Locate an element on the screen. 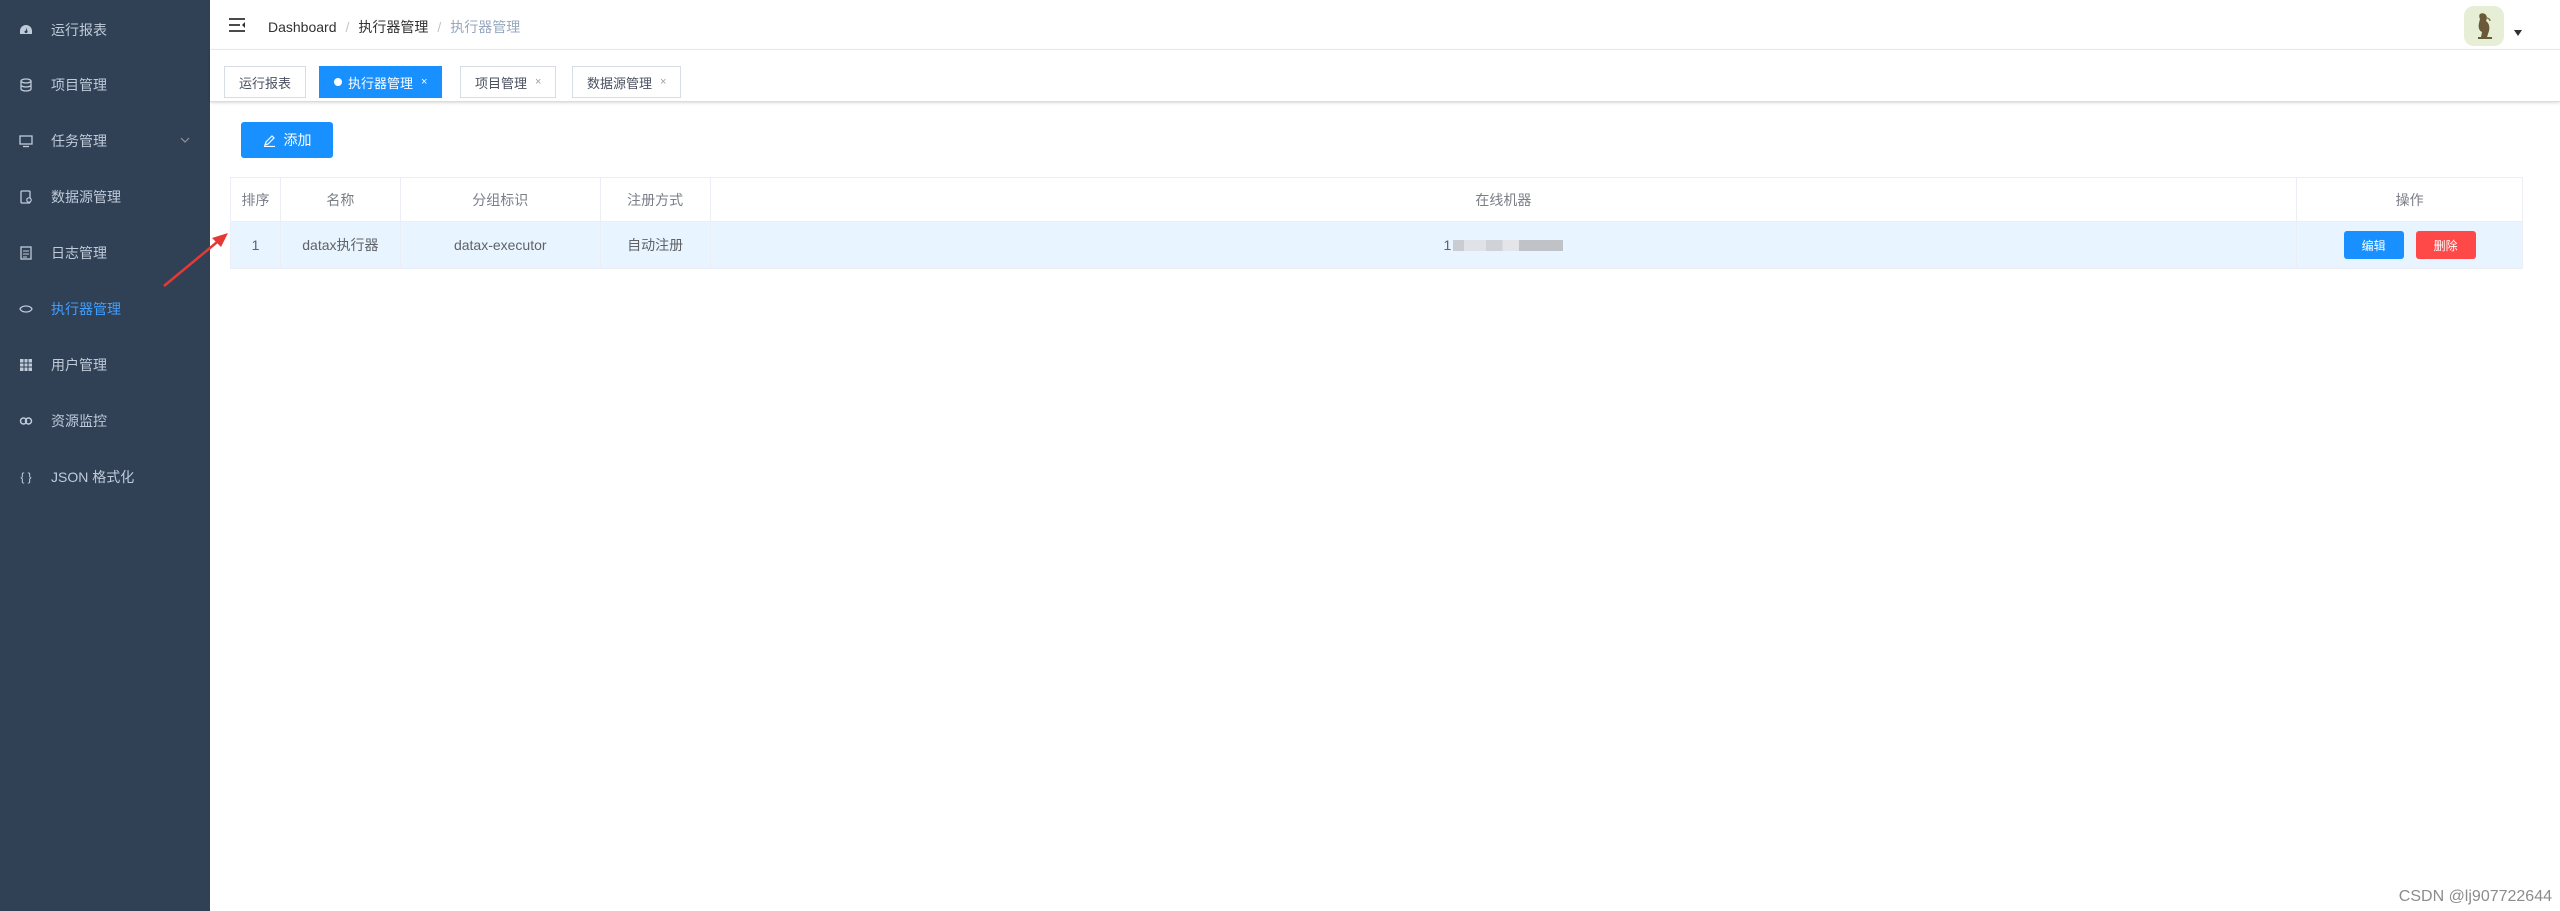 The height and width of the screenshot is (911, 2560). braces-icon: { } is located at coordinates (26, 477).